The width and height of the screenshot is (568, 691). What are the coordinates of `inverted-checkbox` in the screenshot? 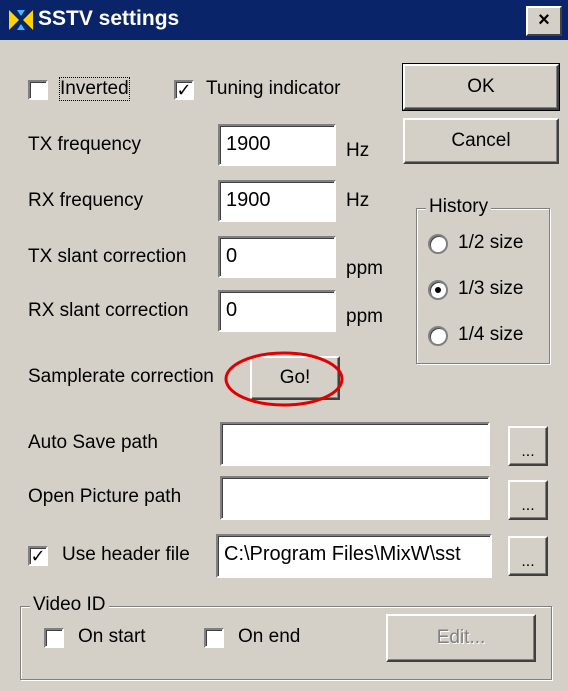 It's located at (38, 90).